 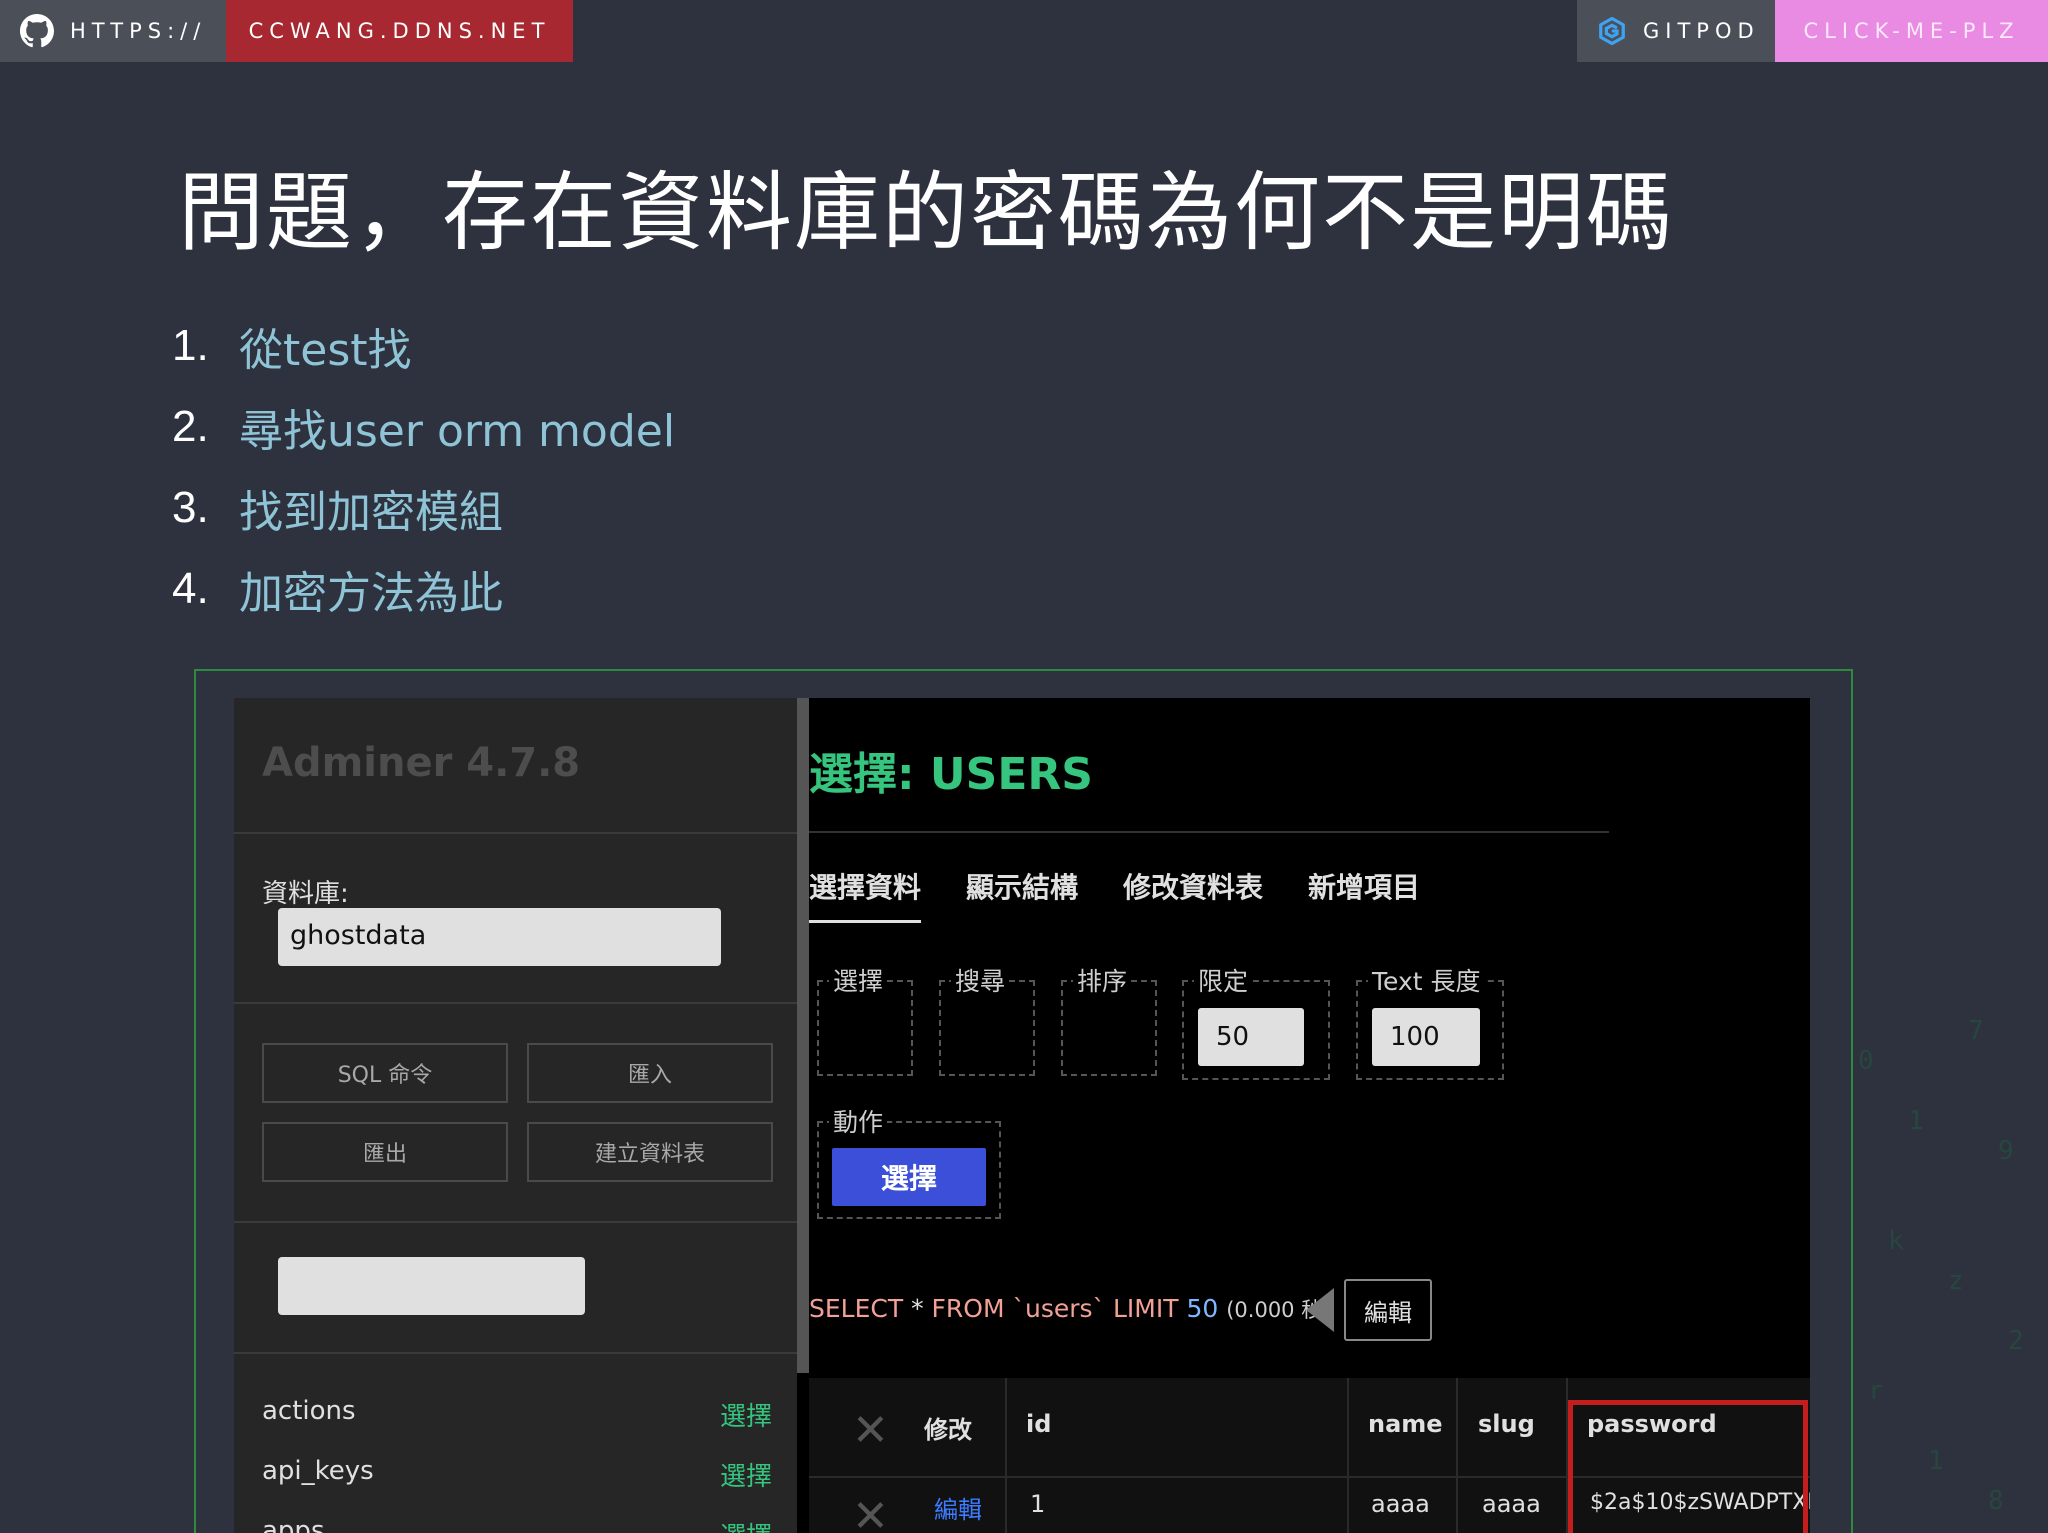 What do you see at coordinates (980, 980) in the screenshot?
I see `fieldset-legend: 搜尋` at bounding box center [980, 980].